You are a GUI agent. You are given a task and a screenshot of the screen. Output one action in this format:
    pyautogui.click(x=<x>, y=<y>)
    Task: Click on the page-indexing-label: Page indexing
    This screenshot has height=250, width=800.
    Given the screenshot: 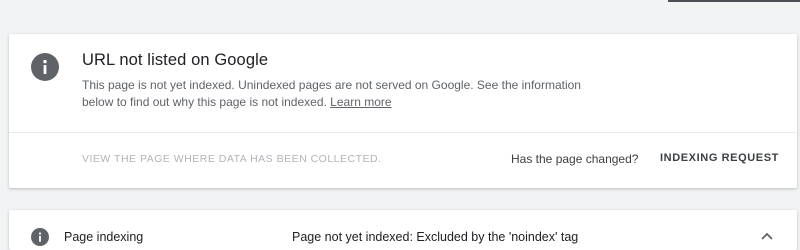 What is the action you would take?
    pyautogui.click(x=104, y=237)
    